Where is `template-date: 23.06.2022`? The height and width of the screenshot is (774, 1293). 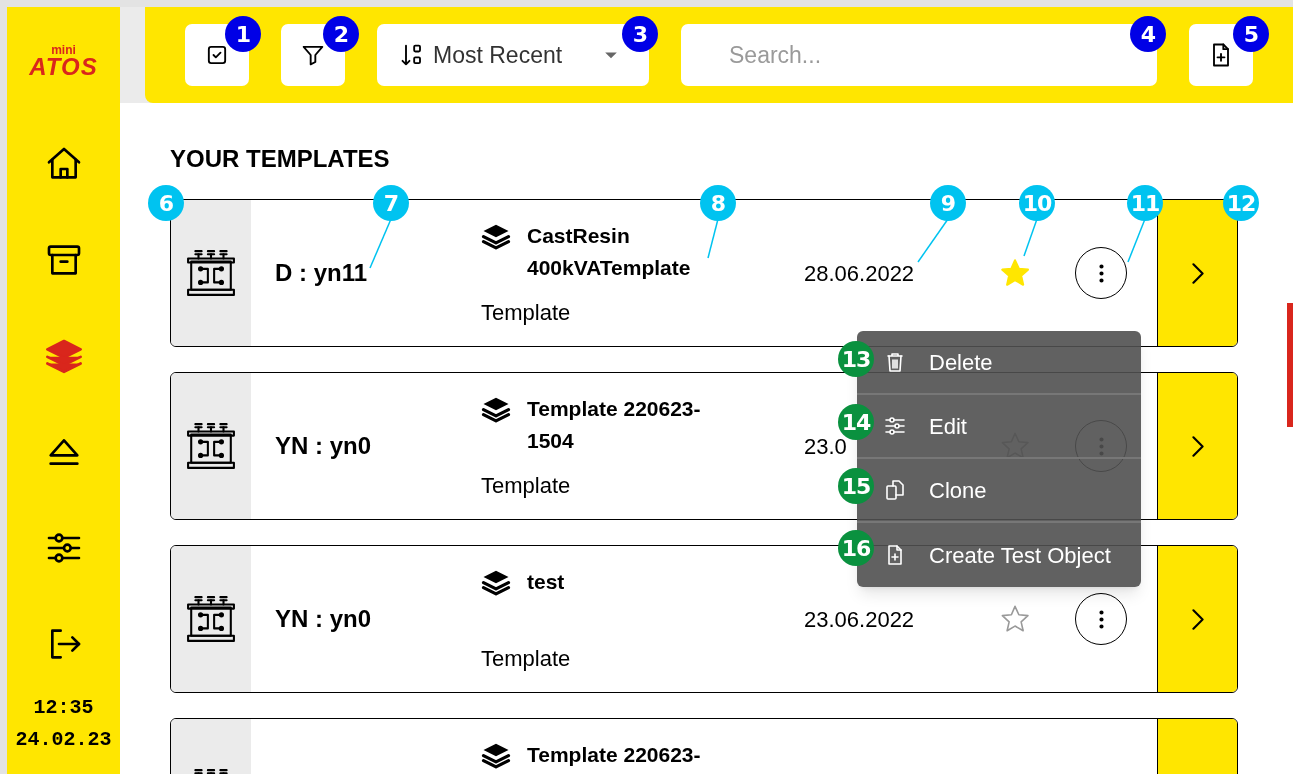
template-date: 23.06.2022 is located at coordinates (859, 619).